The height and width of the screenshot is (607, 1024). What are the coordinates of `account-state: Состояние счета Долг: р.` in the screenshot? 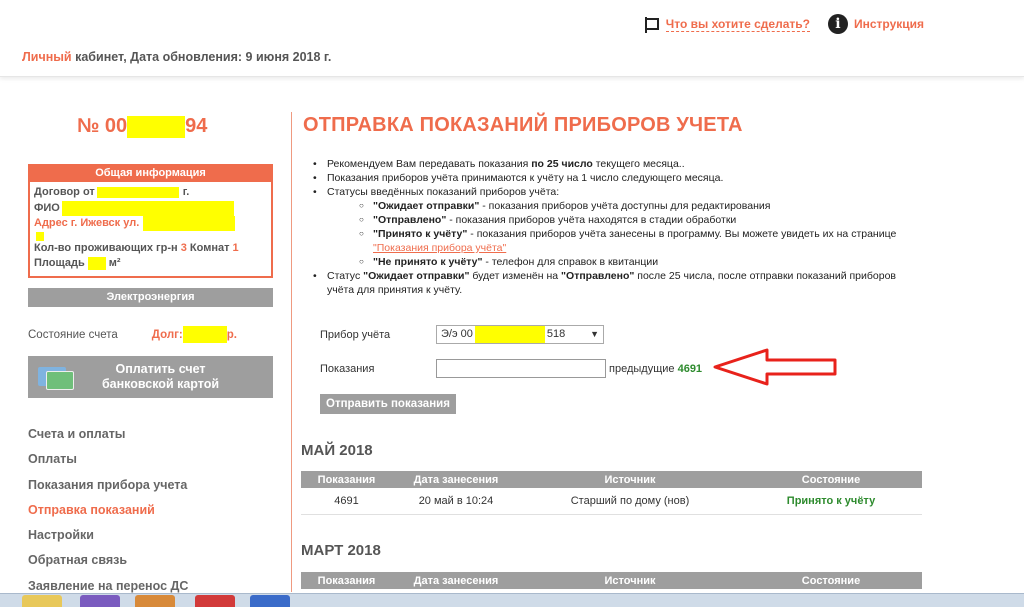 It's located at (132, 334).